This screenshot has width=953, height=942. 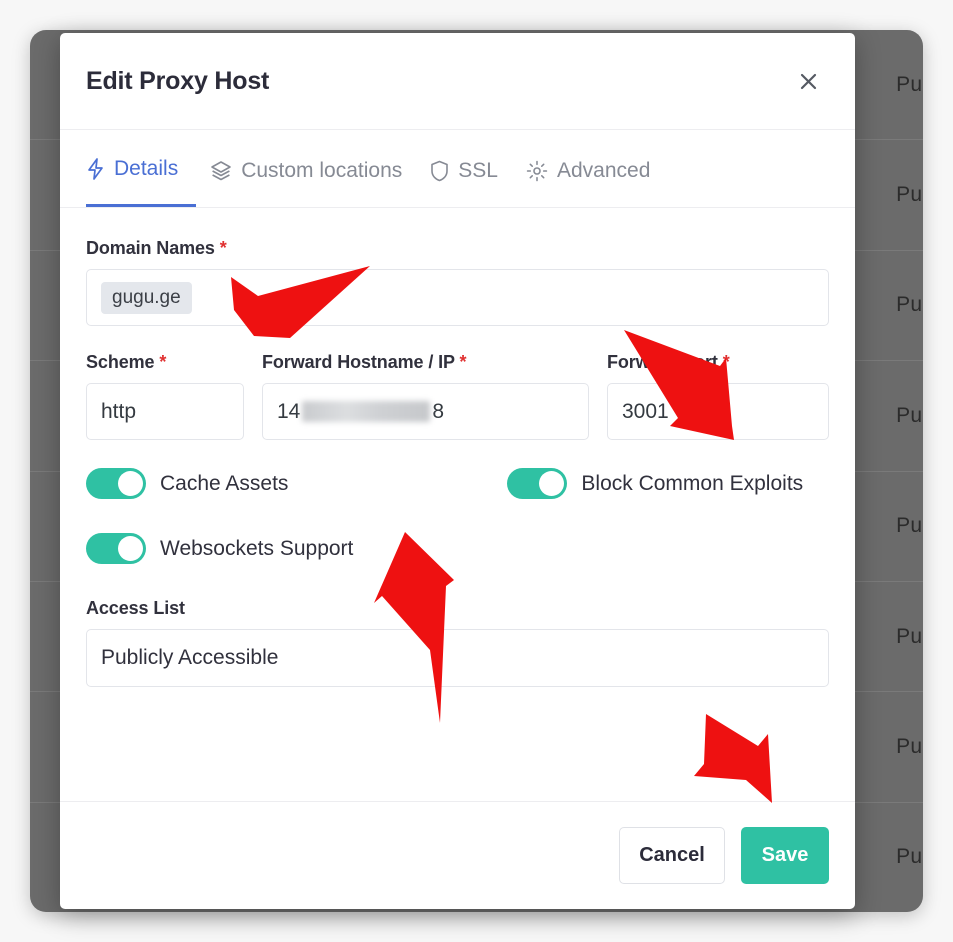 I want to click on tab-advanced: Advanced, so click(x=588, y=168).